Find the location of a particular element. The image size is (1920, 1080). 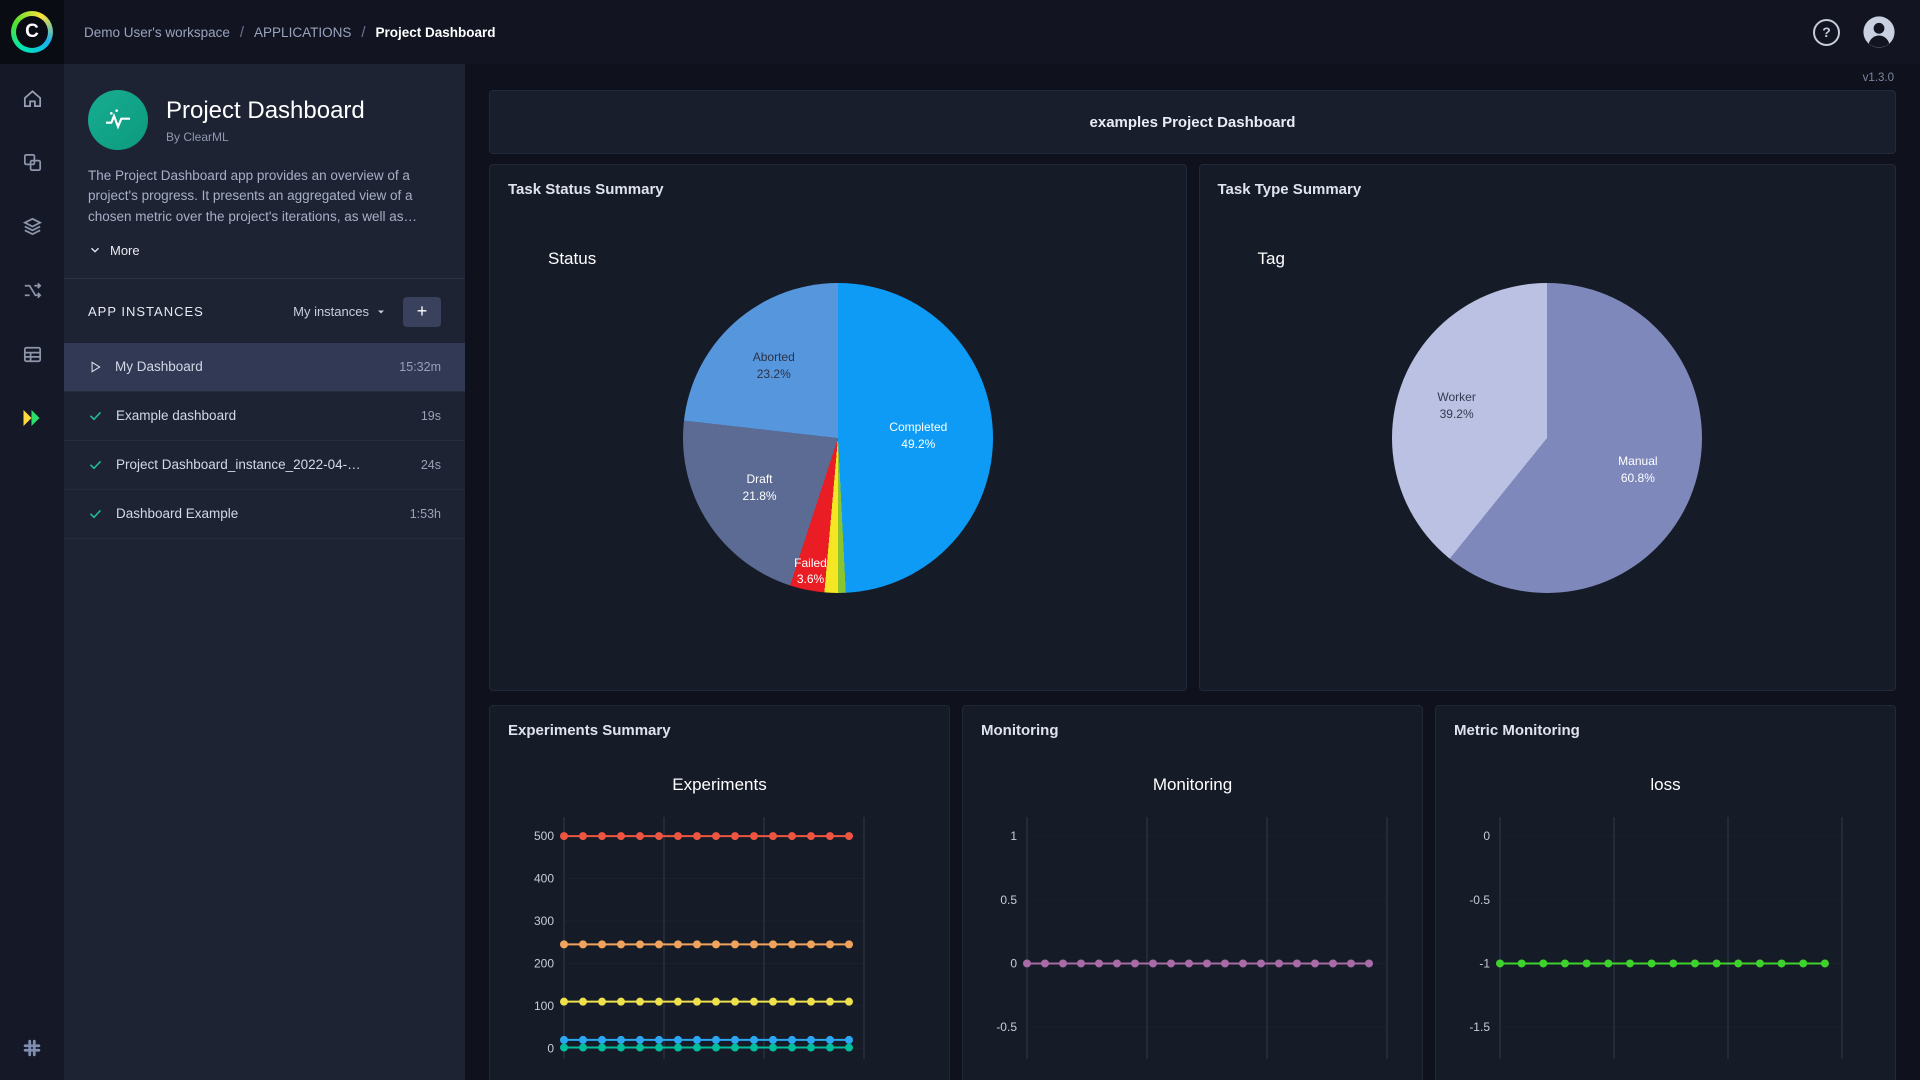

instance-runtime: 1:53h is located at coordinates (425, 513).